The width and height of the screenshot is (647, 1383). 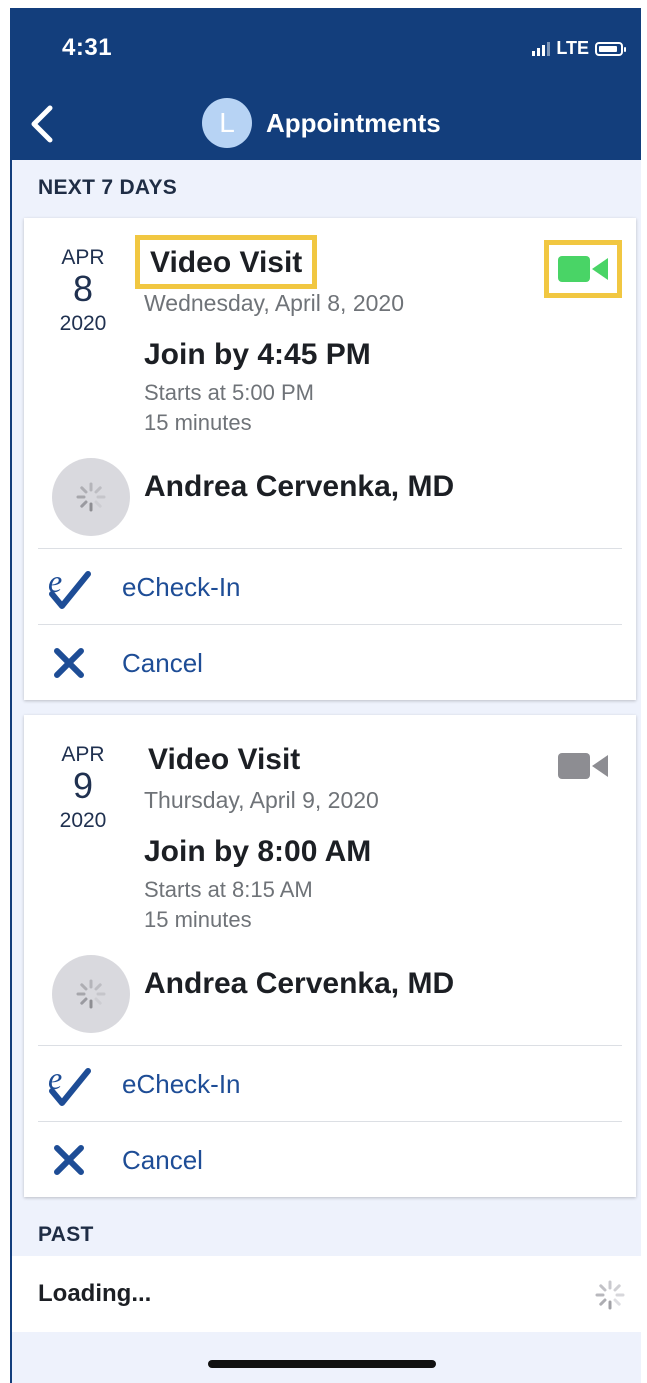 I want to click on home-indicator, so click(x=322, y=1364).